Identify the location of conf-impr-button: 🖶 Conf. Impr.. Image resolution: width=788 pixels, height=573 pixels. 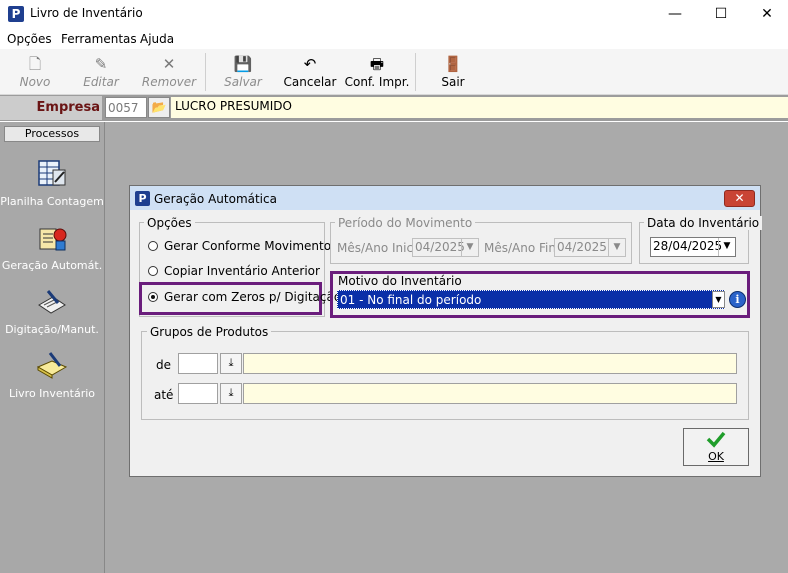
(377, 71).